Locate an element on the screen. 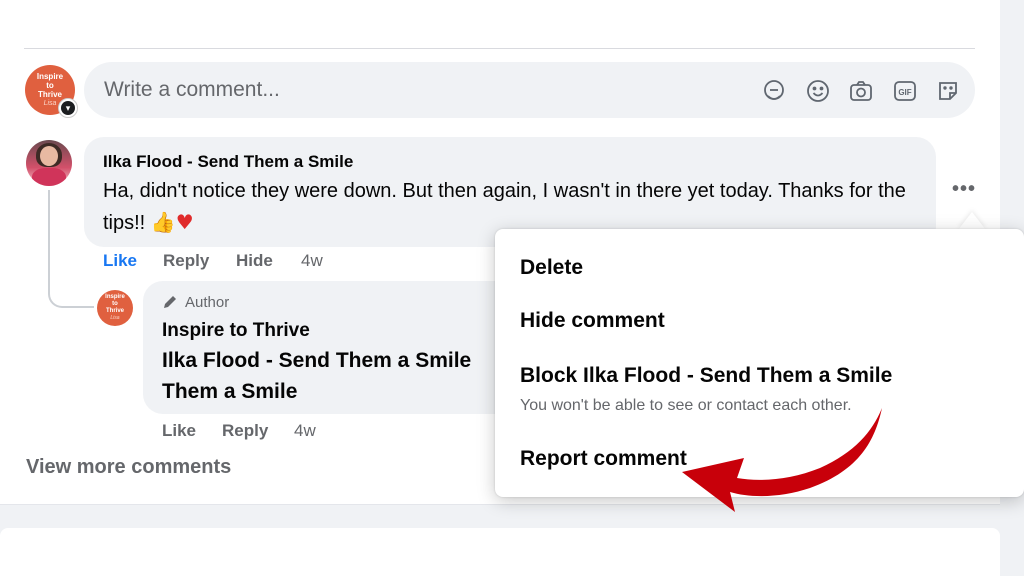 The width and height of the screenshot is (1024, 576). reply-button: Reply is located at coordinates (186, 261).